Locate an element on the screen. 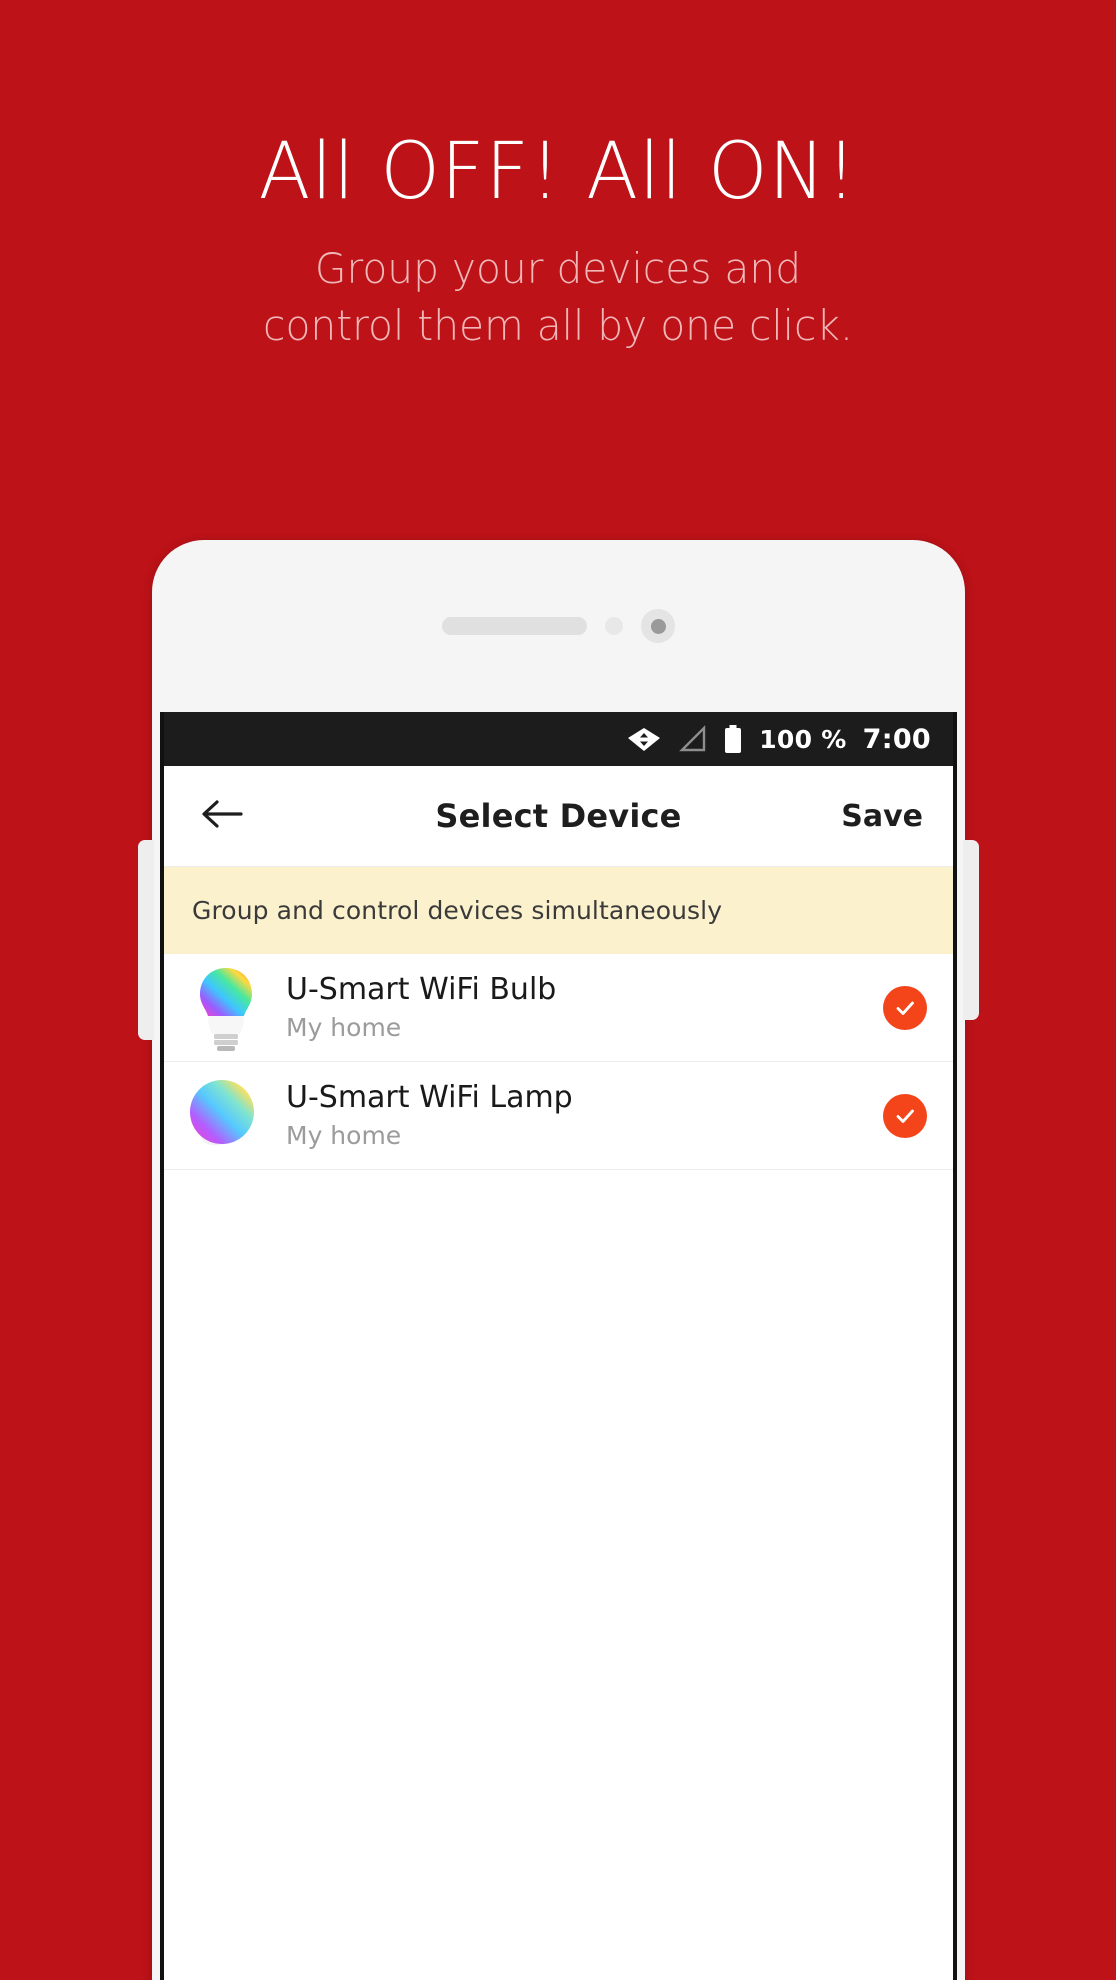  status-bar: 100 % 7:00 is located at coordinates (558, 739).